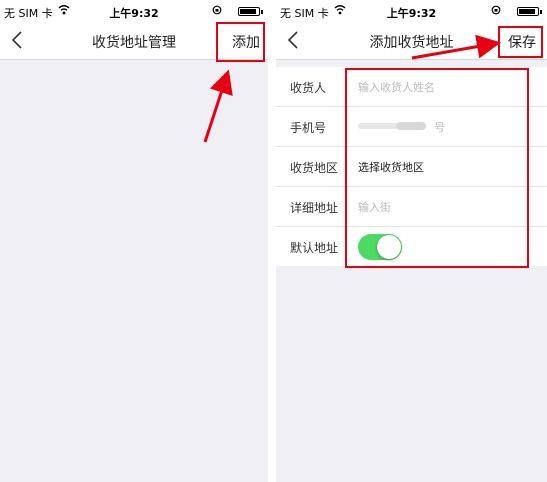 This screenshot has width=547, height=482. Describe the element at coordinates (308, 88) in the screenshot. I see `recipient-name-label: 收货人` at that location.